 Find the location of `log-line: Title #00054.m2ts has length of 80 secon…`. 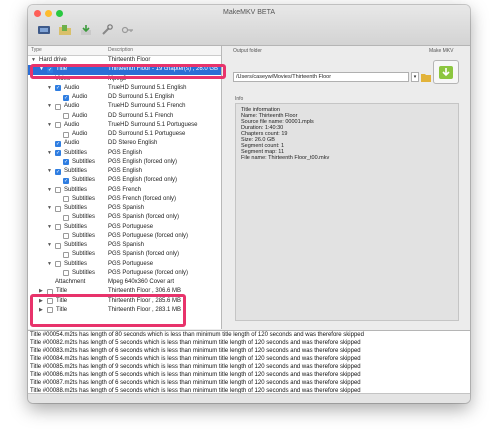

log-line: Title #00054.m2ts has length of 80 secon… is located at coordinates (197, 335).